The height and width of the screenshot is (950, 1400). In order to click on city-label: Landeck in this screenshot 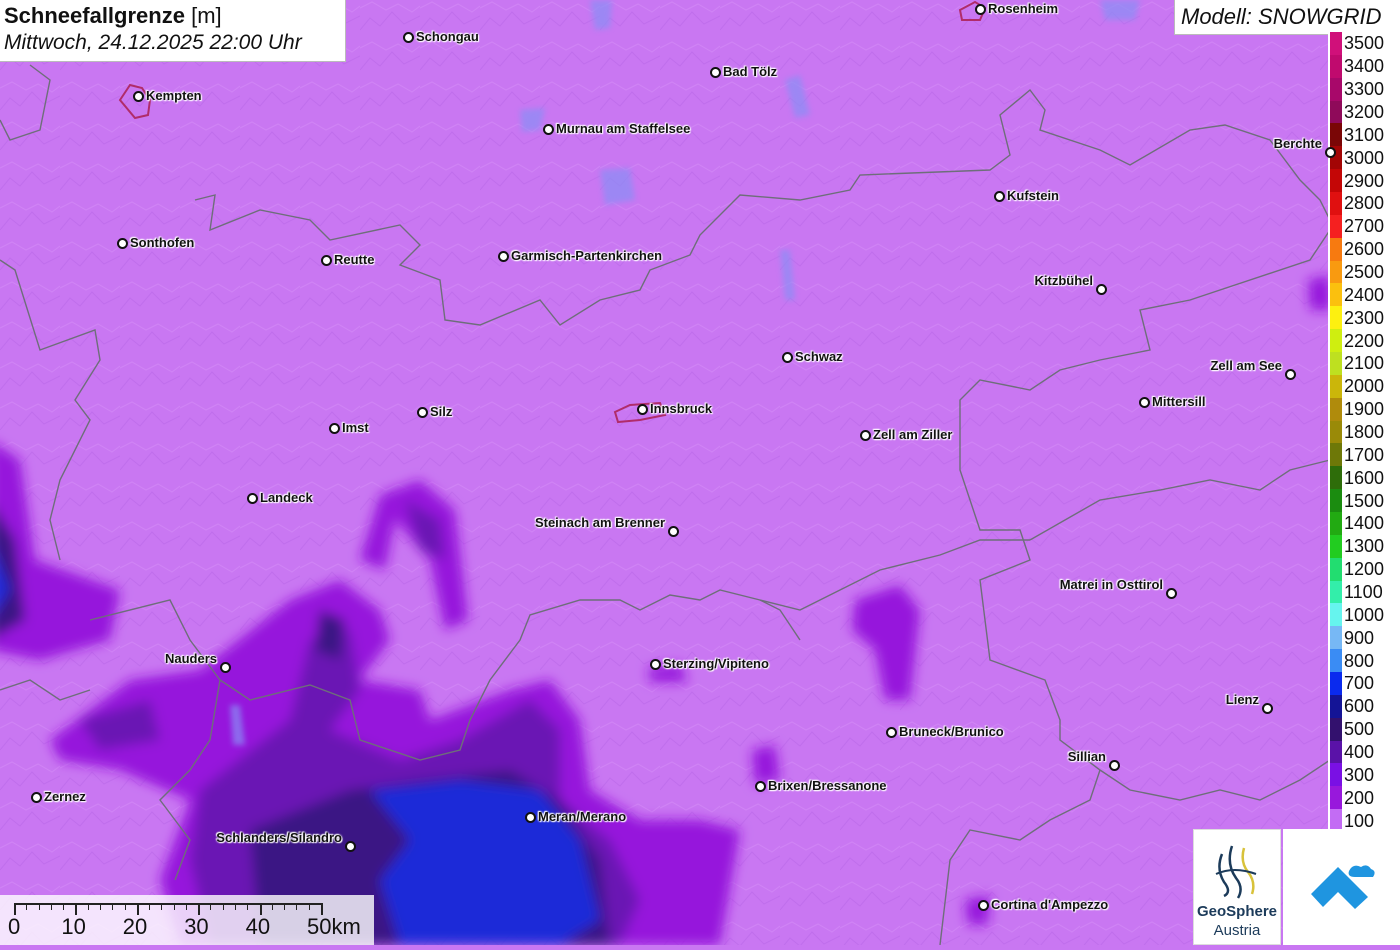, I will do `click(286, 497)`.